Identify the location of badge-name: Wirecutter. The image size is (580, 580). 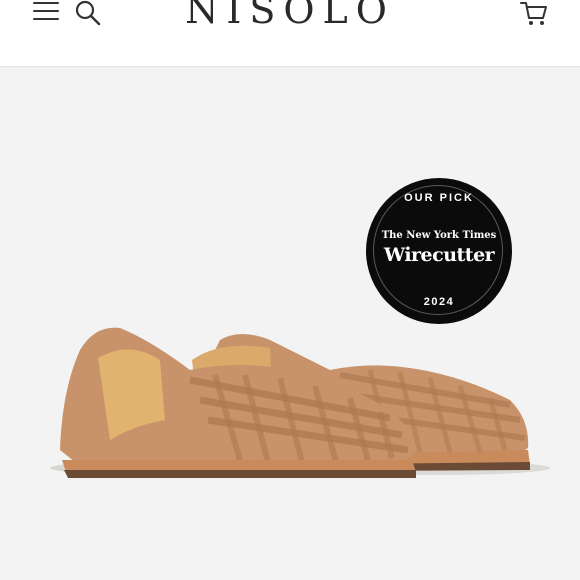
(439, 255).